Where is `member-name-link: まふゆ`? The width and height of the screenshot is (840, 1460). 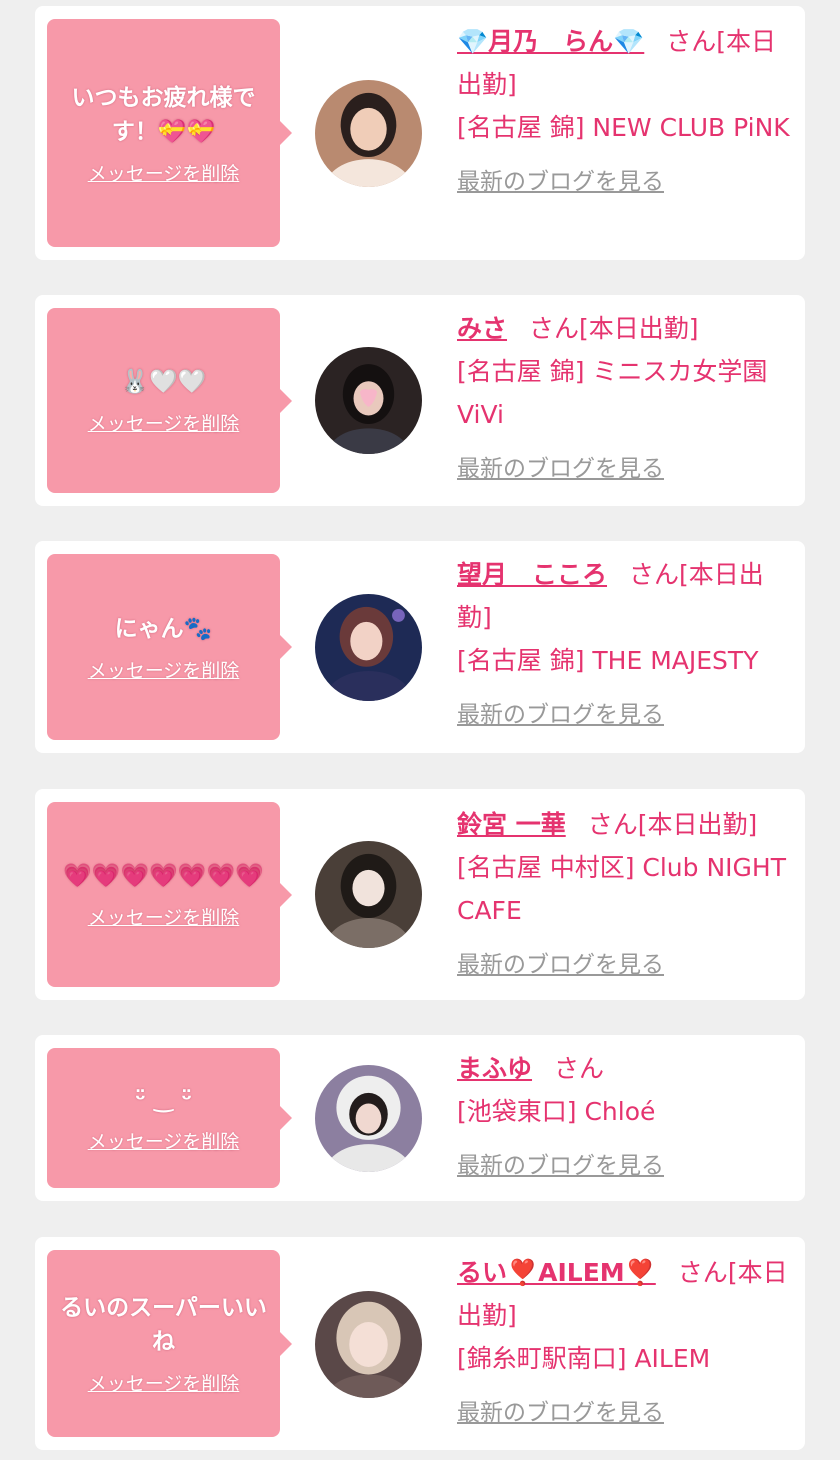 member-name-link: まふゆ is located at coordinates (494, 1068).